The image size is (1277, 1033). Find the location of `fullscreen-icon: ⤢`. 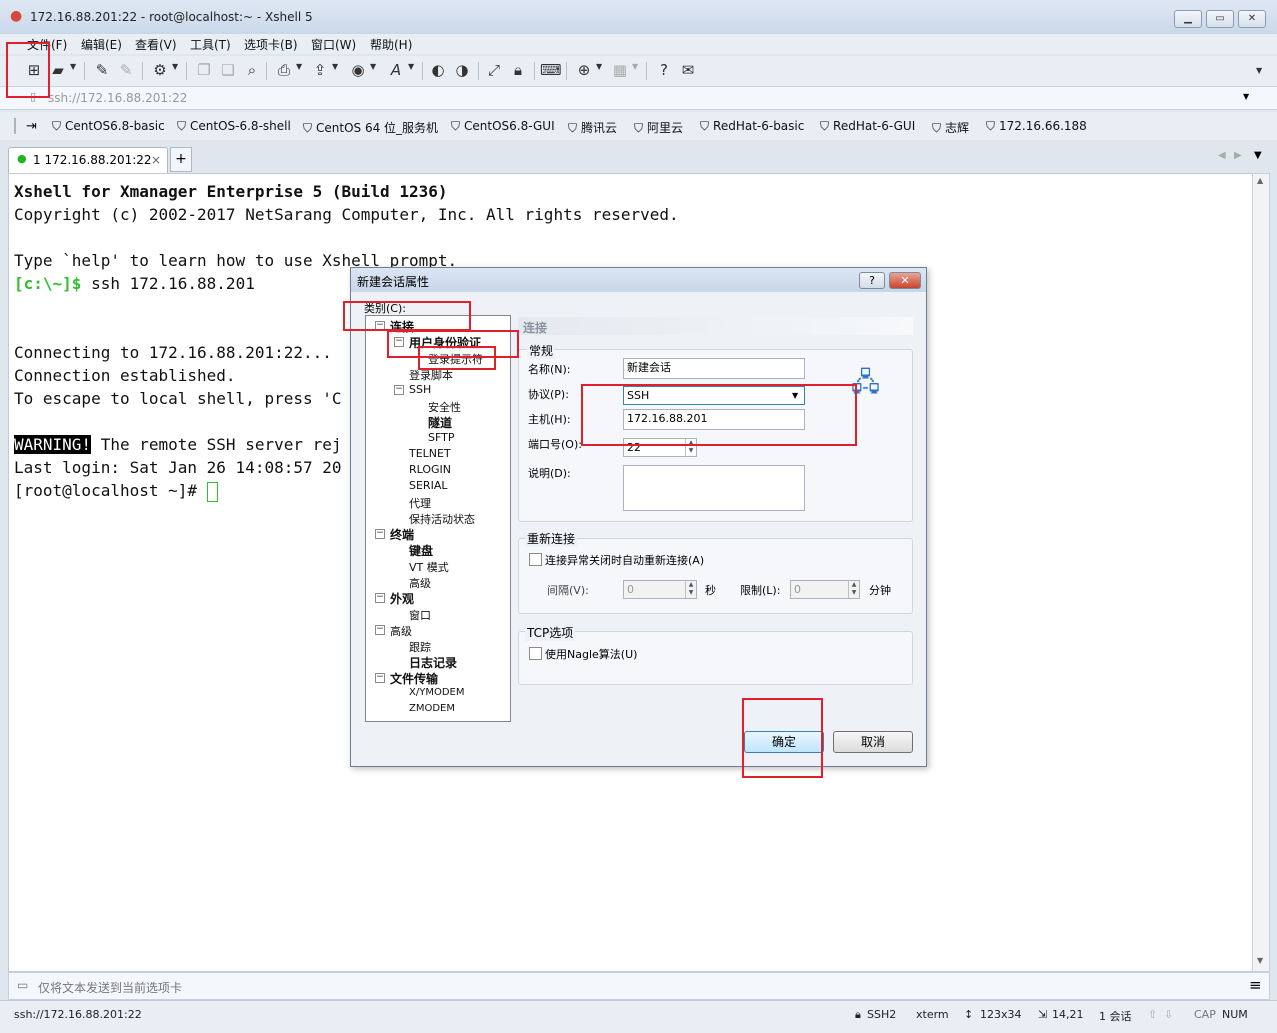

fullscreen-icon: ⤢ is located at coordinates (494, 70).